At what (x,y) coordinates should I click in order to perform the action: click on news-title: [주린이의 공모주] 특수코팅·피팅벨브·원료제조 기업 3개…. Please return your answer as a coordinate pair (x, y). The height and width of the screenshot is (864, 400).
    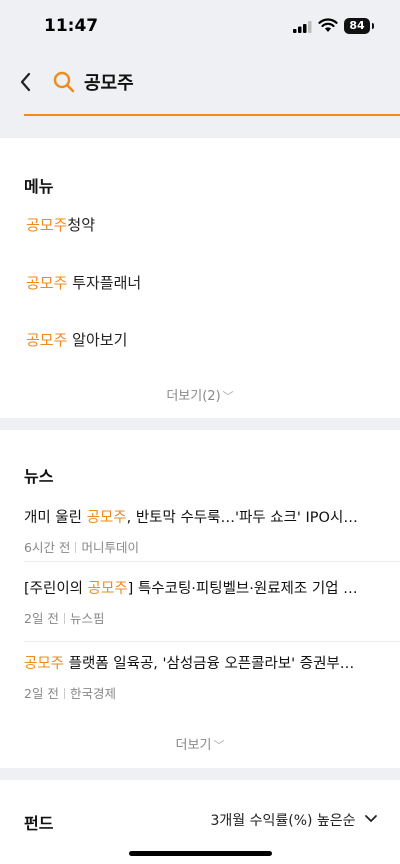
    Looking at the image, I should click on (194, 587).